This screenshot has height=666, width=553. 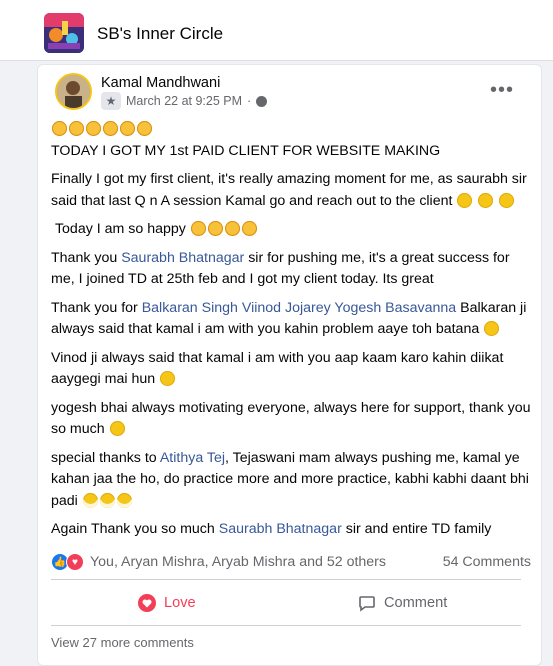 I want to click on top-contributor-badge-icon: ★, so click(x=111, y=101).